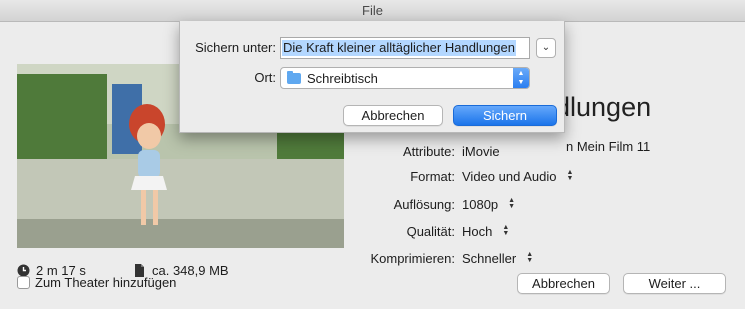 The image size is (745, 309). Describe the element at coordinates (23, 282) in the screenshot. I see `add-to-theater-checkbox` at that location.